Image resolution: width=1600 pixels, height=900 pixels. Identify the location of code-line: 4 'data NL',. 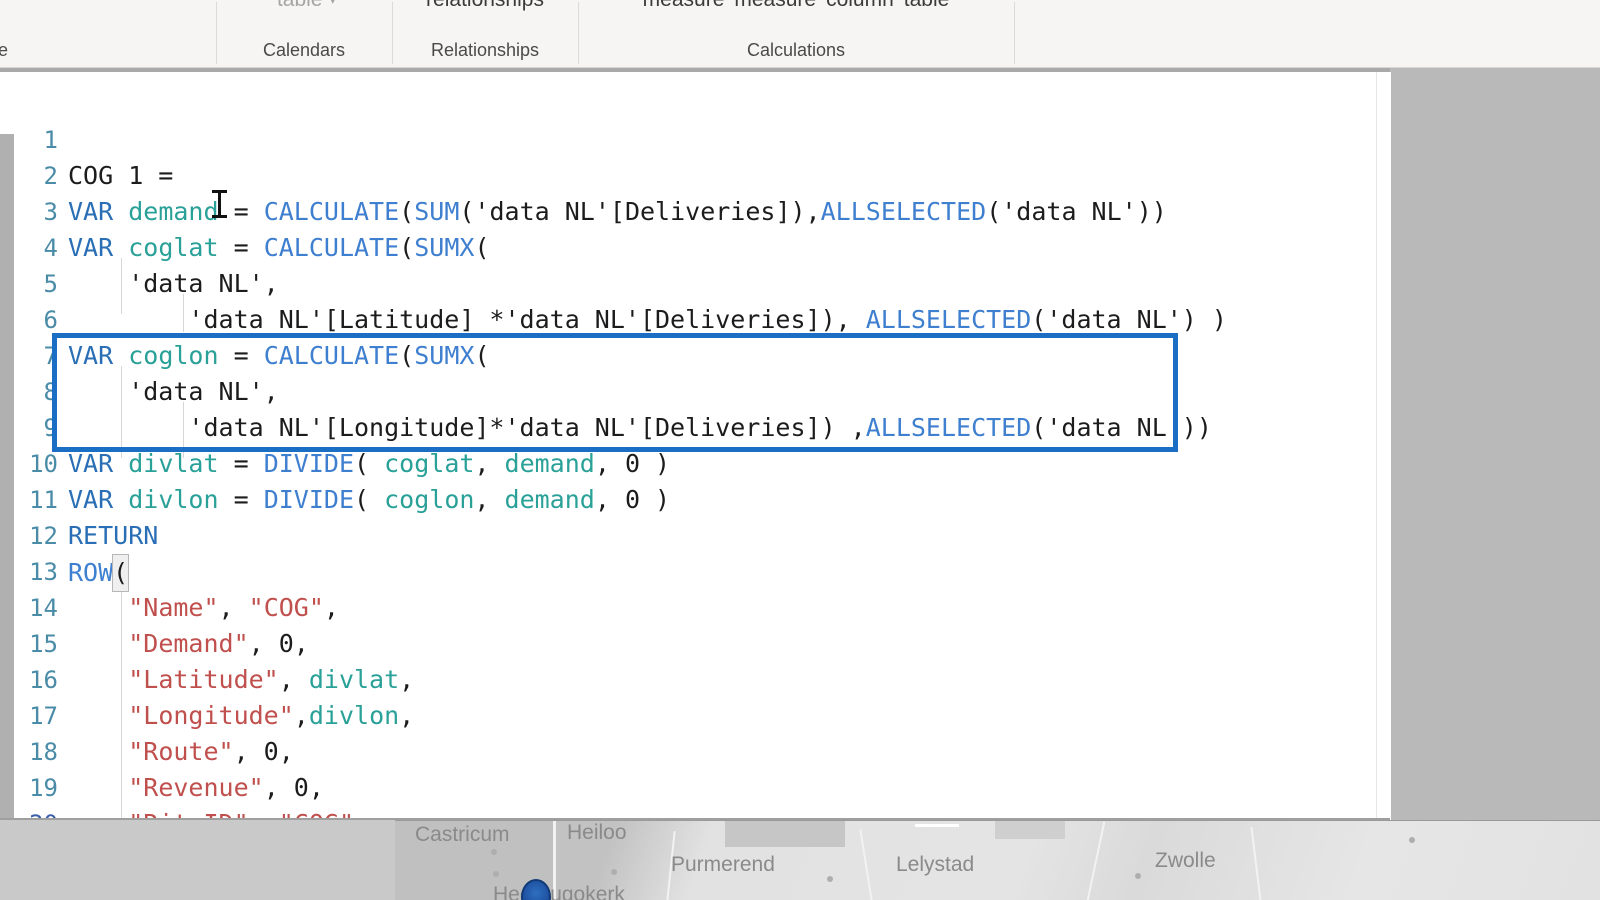
(695, 246).